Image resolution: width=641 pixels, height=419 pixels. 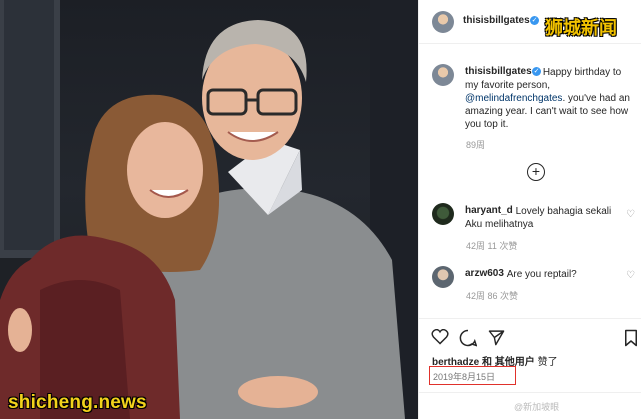 What do you see at coordinates (443, 22) in the screenshot?
I see `avatar` at bounding box center [443, 22].